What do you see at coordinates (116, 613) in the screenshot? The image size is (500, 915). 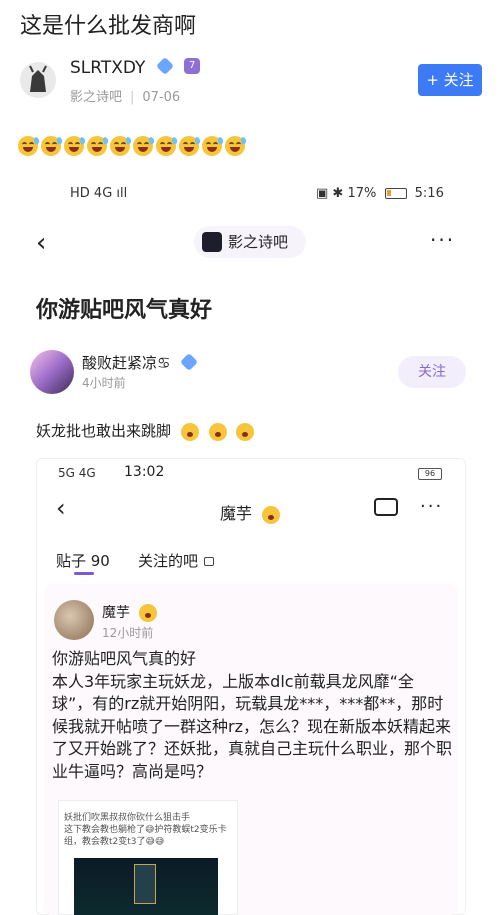 I see `card-author-text: 魔芋` at bounding box center [116, 613].